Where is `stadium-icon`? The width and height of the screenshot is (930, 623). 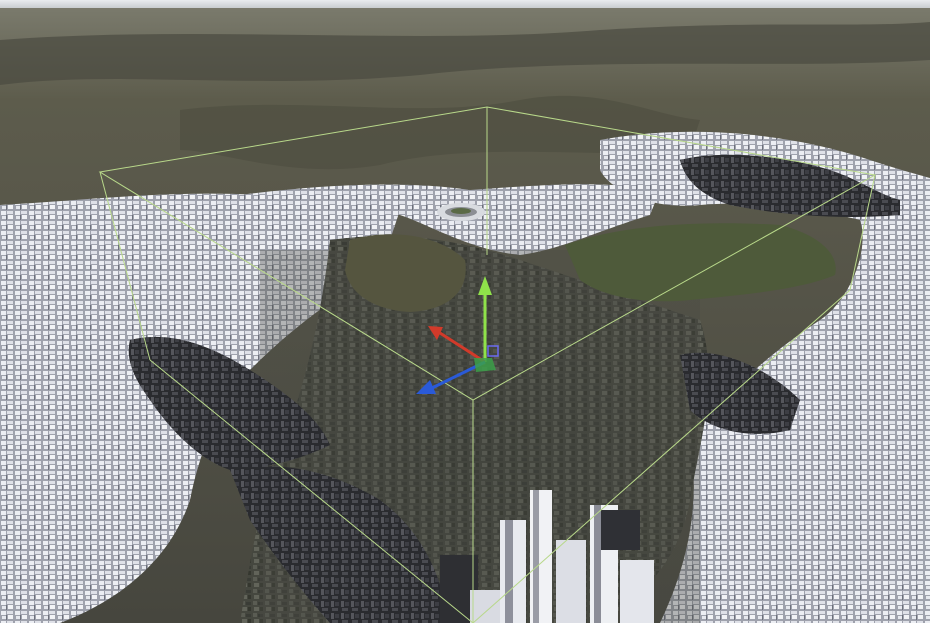
stadium-icon is located at coordinates (461, 212).